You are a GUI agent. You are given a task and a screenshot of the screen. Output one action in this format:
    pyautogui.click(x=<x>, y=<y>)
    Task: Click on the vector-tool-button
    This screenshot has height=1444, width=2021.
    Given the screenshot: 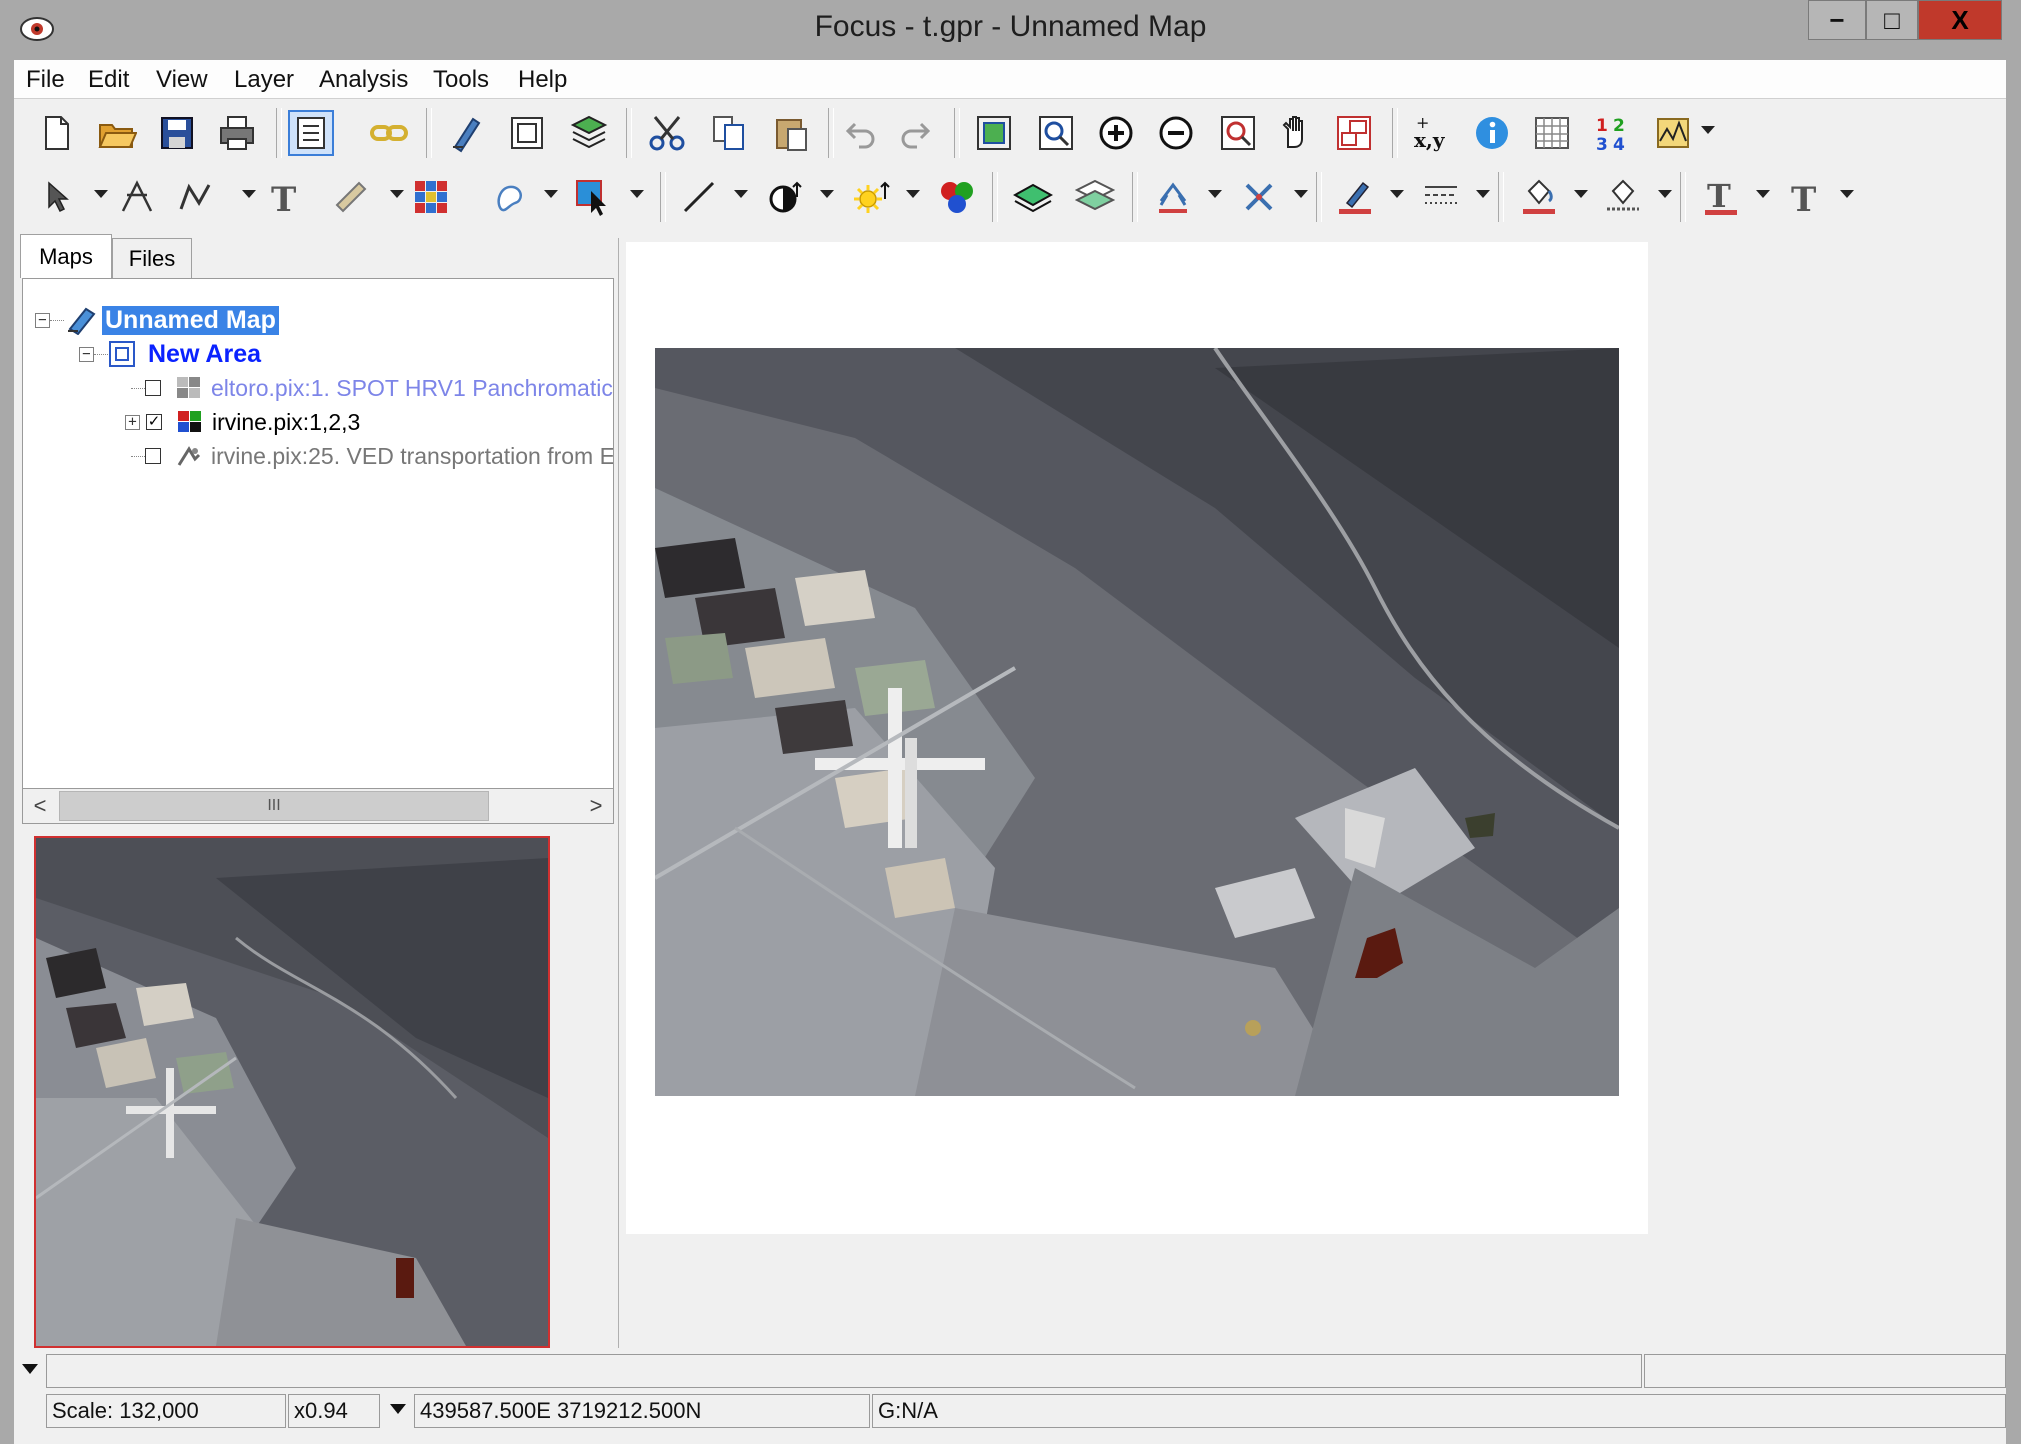 What is the action you would take?
    pyautogui.click(x=1173, y=197)
    